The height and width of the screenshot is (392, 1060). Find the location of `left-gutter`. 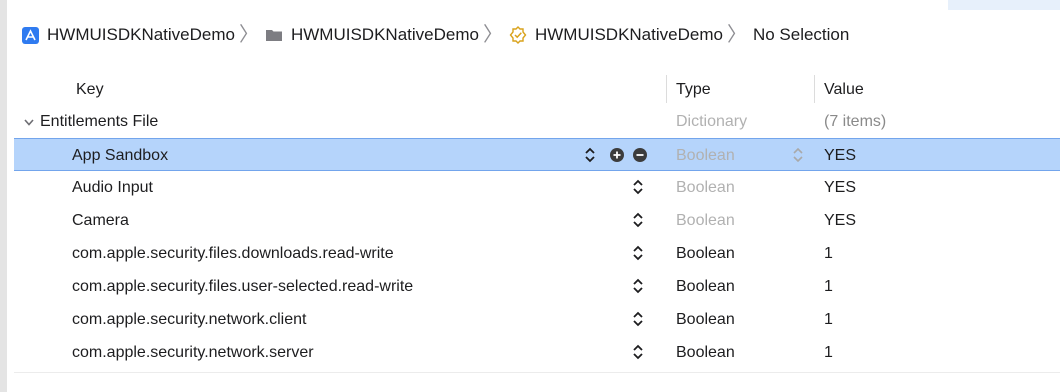

left-gutter is located at coordinates (3, 196).